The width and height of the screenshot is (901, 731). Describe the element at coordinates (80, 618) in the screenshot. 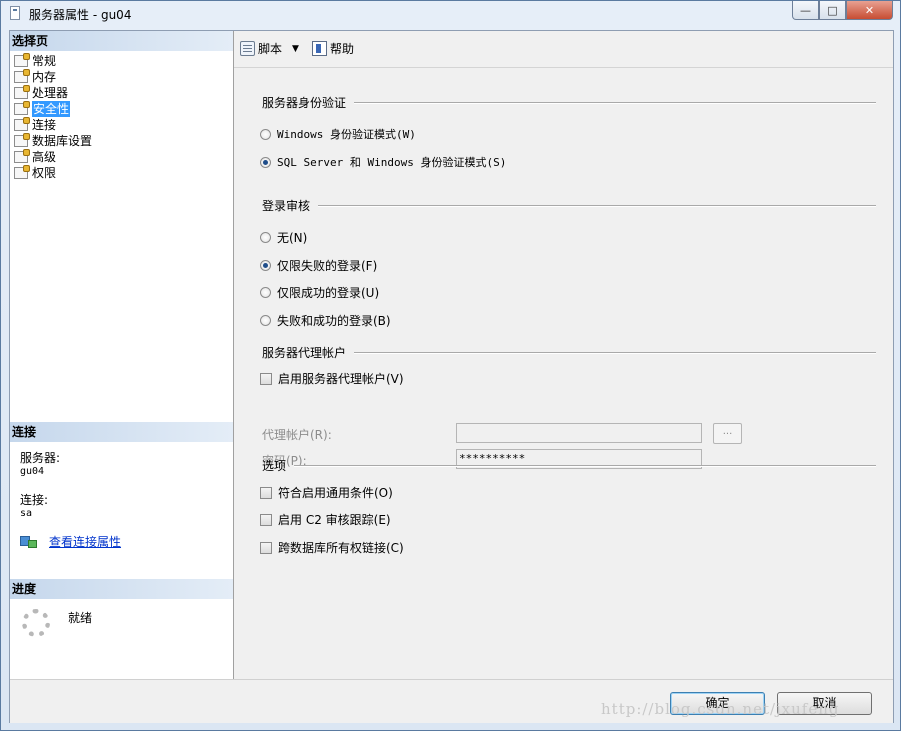

I see `progress-status: 就绪` at that location.